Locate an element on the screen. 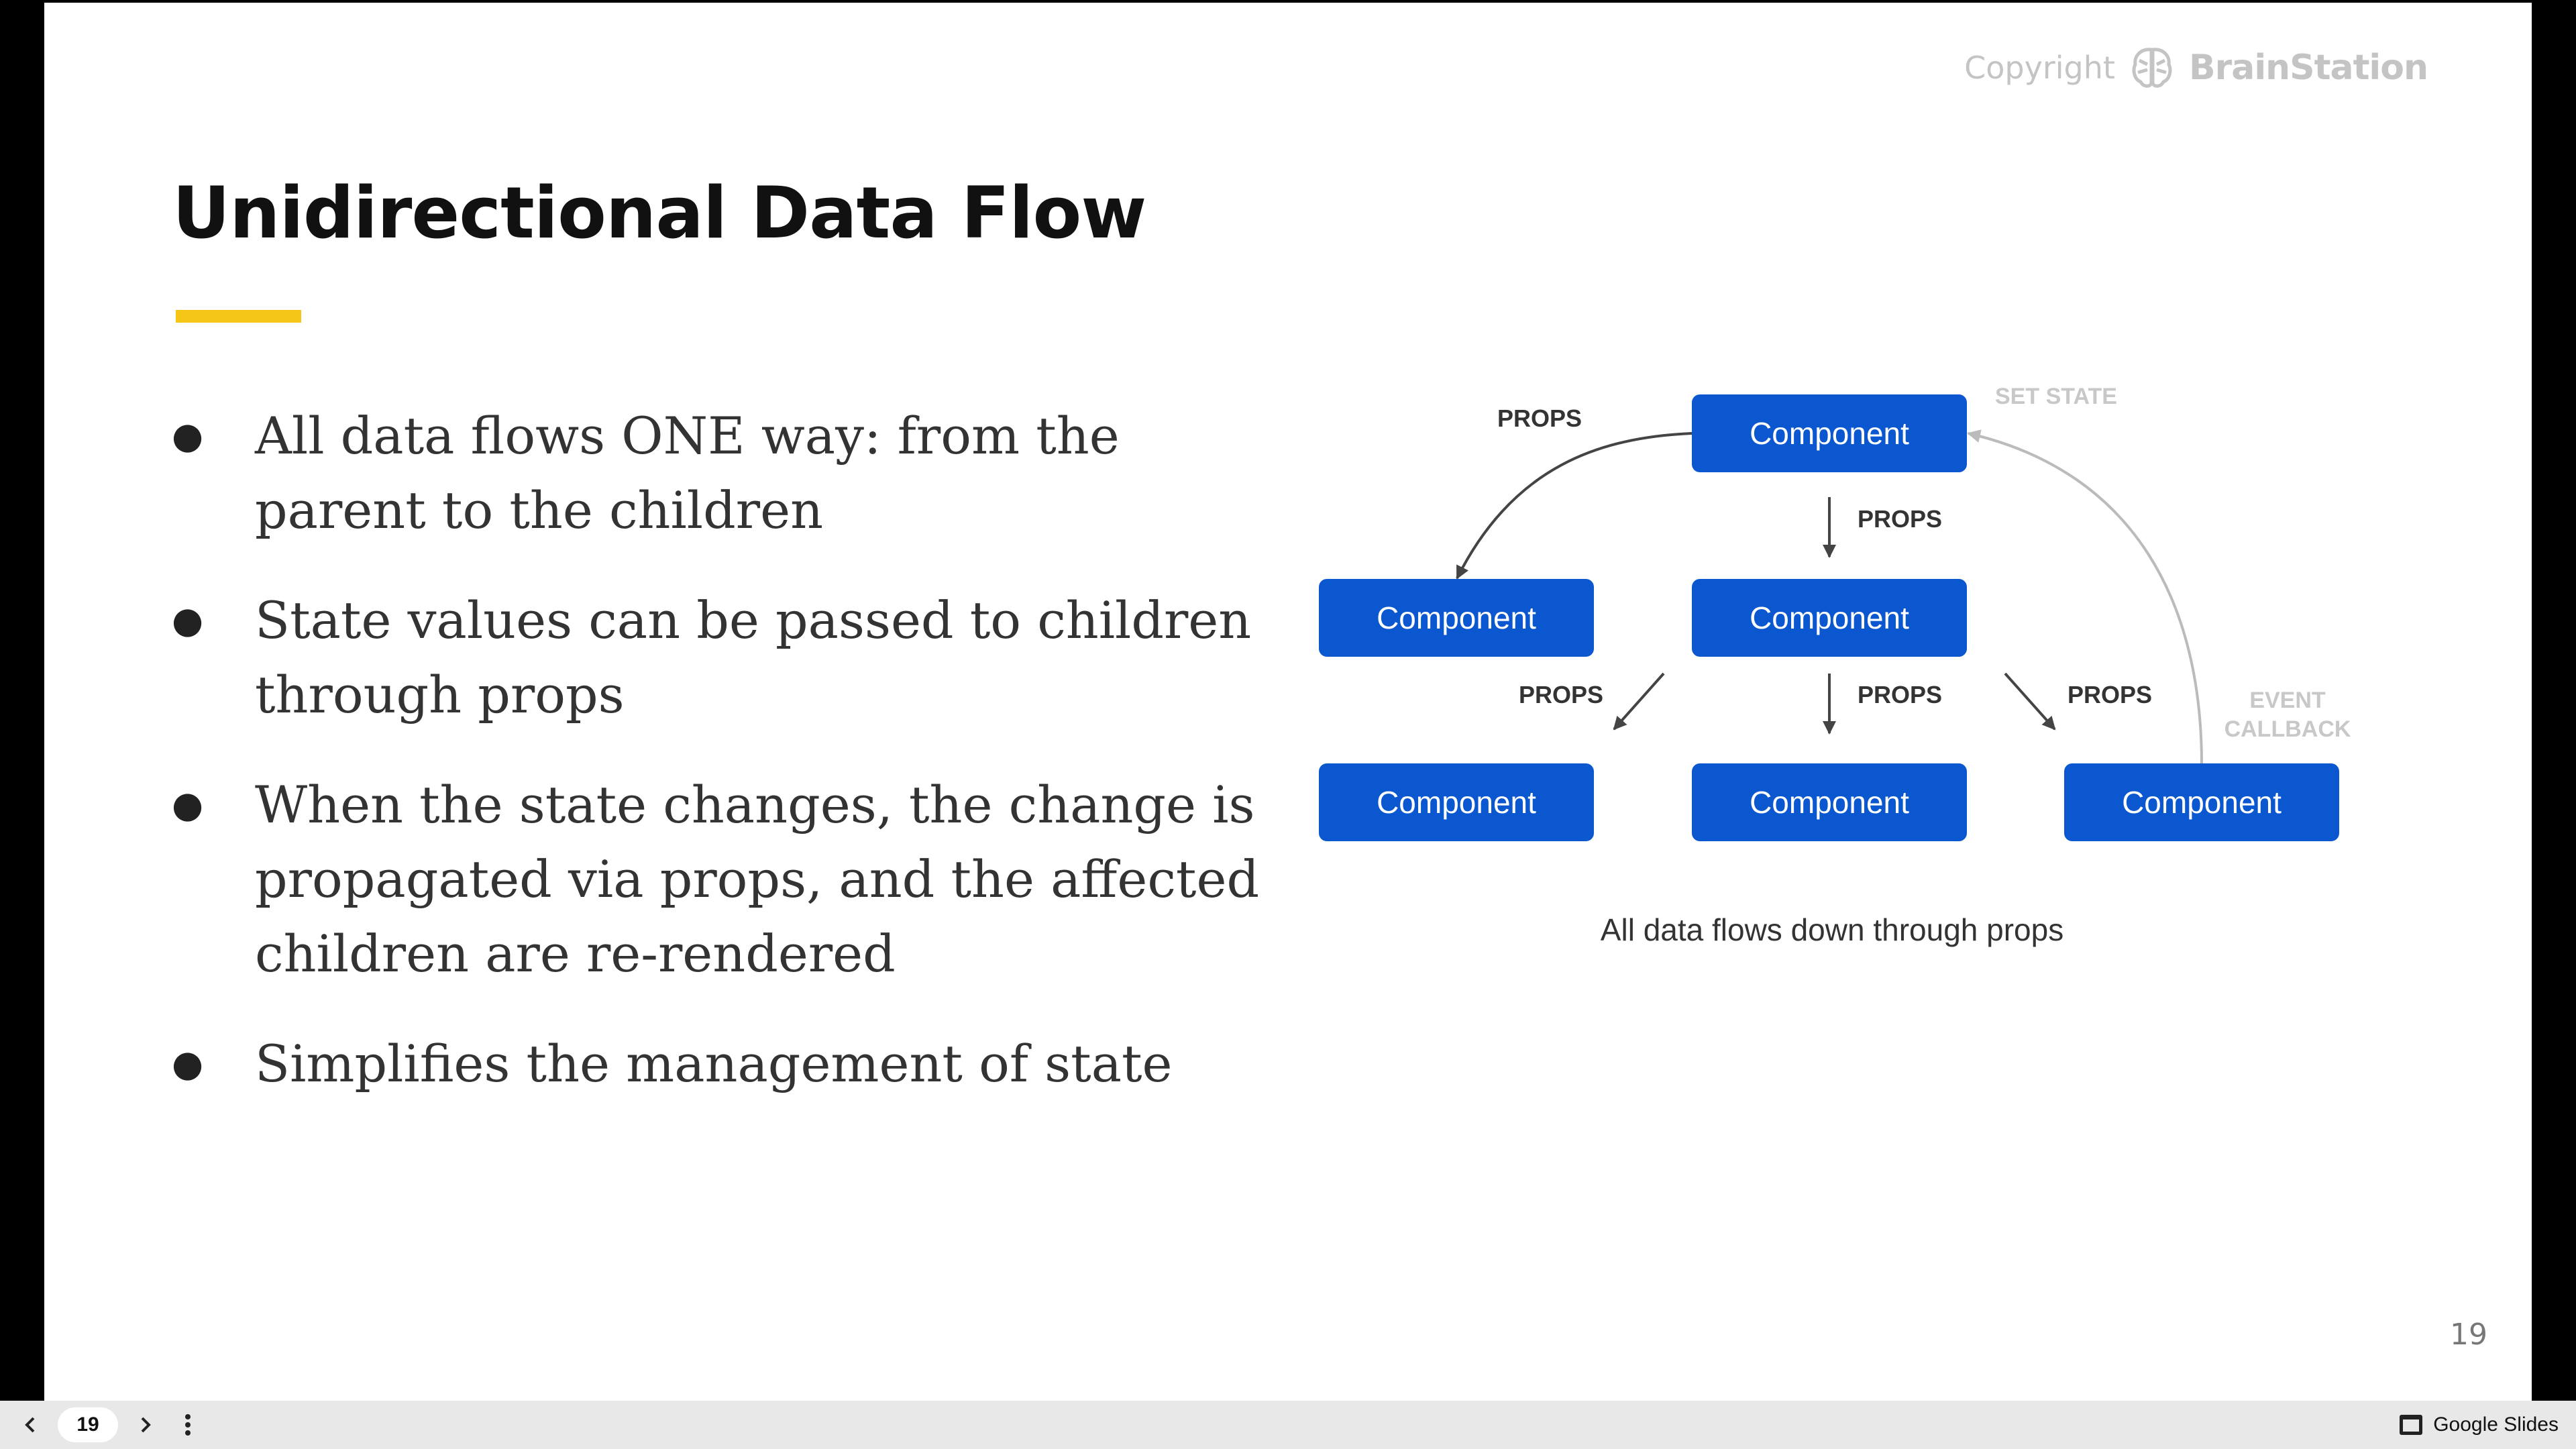 The image size is (2576, 1449). slides-toolbar: 19 Google Slides is located at coordinates (1288, 1425).